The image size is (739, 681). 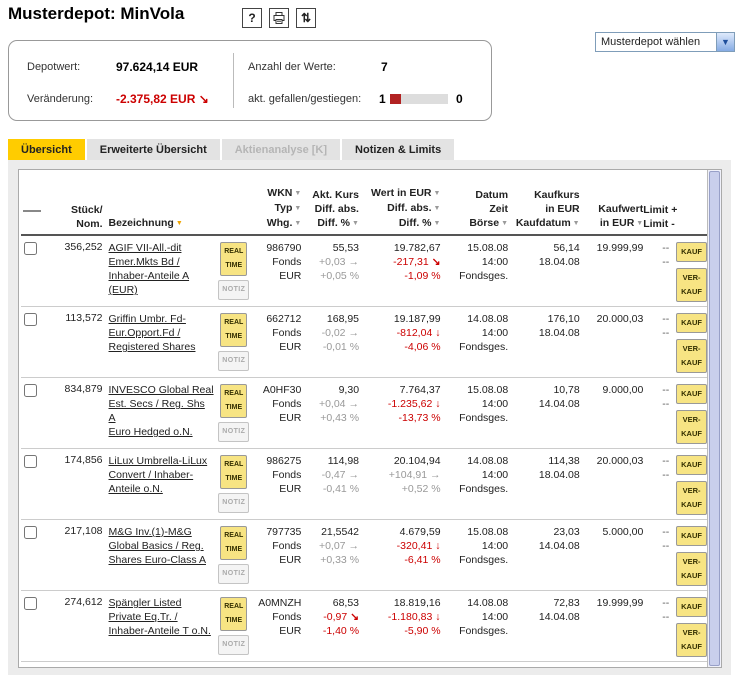 What do you see at coordinates (659, 224) in the screenshot?
I see `col-limit-minus: Limit -` at bounding box center [659, 224].